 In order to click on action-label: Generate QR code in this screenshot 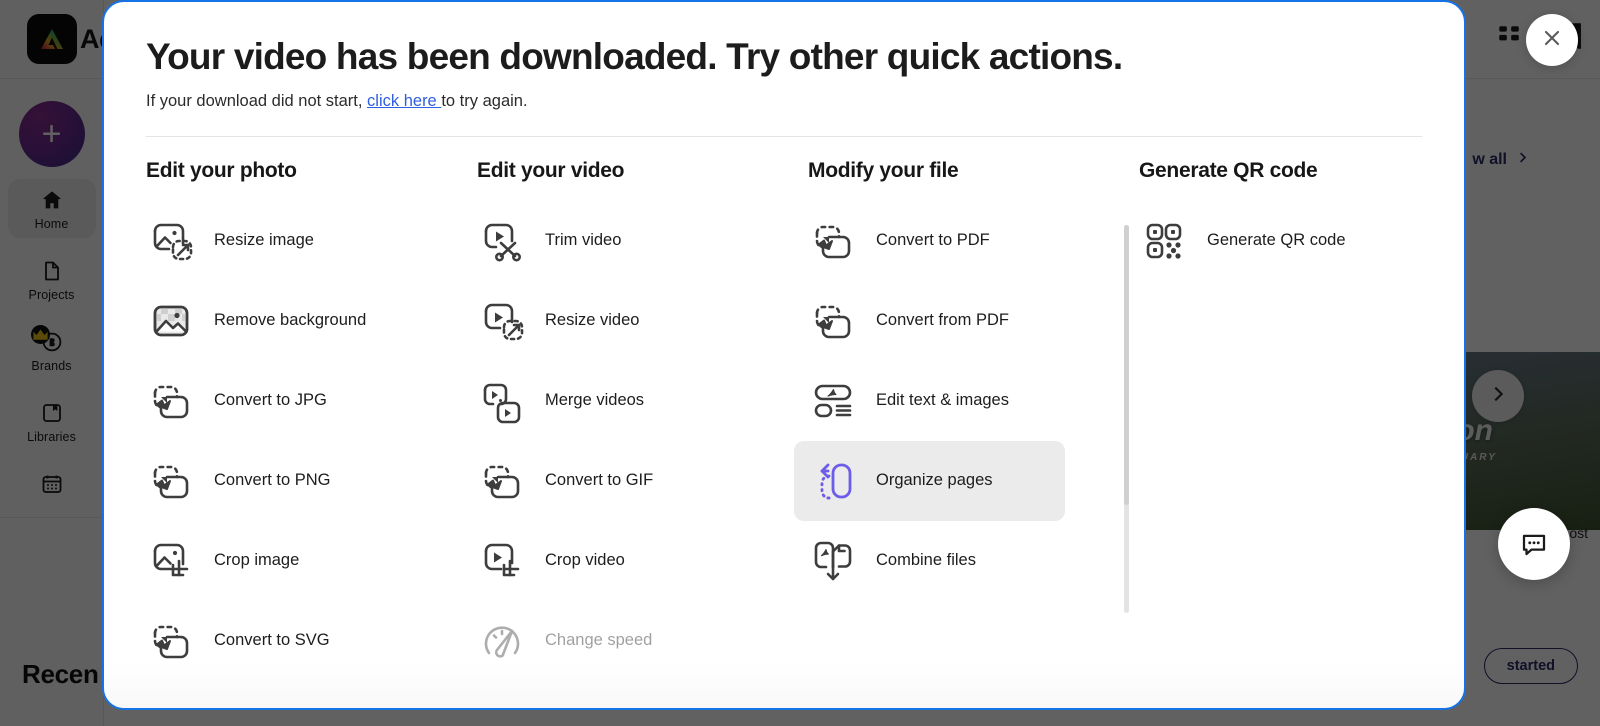, I will do `click(1276, 240)`.